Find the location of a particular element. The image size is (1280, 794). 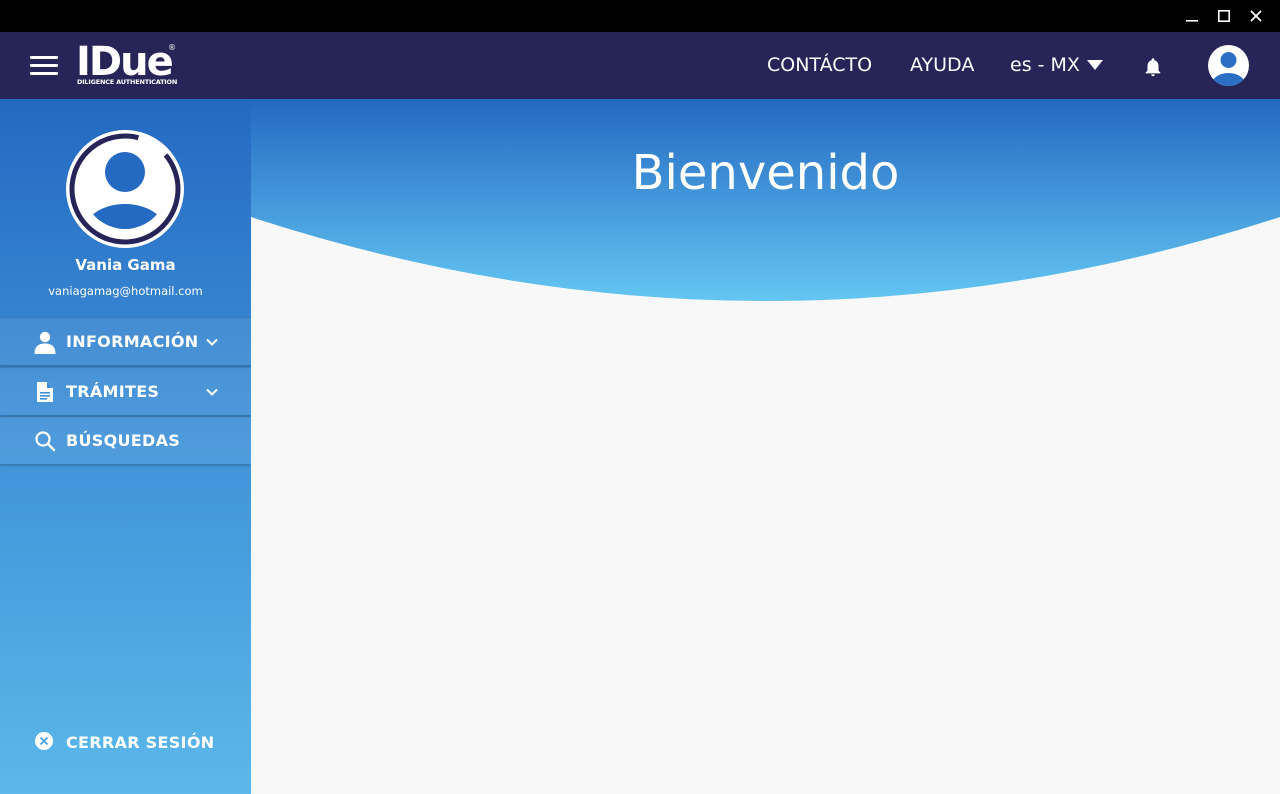

sidebar-item-busquedas: BÚSQUEDAS is located at coordinates (125, 440).